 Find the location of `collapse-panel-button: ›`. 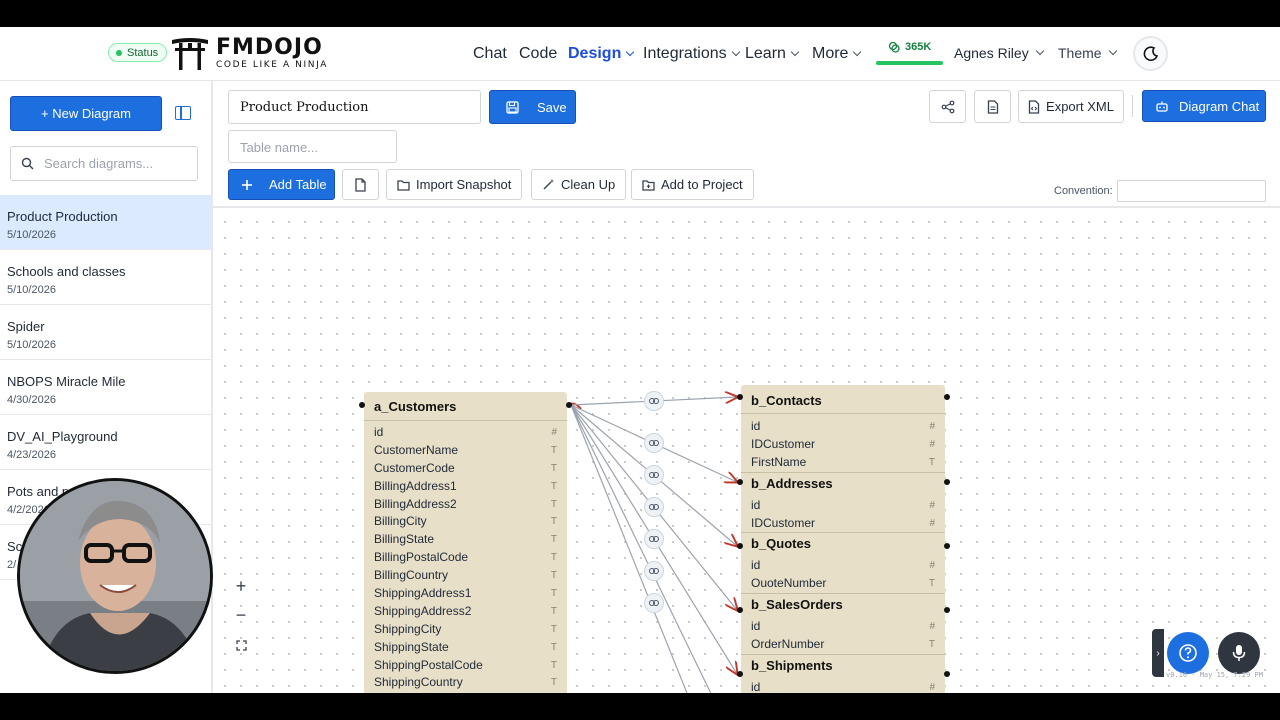

collapse-panel-button: › is located at coordinates (1158, 653).